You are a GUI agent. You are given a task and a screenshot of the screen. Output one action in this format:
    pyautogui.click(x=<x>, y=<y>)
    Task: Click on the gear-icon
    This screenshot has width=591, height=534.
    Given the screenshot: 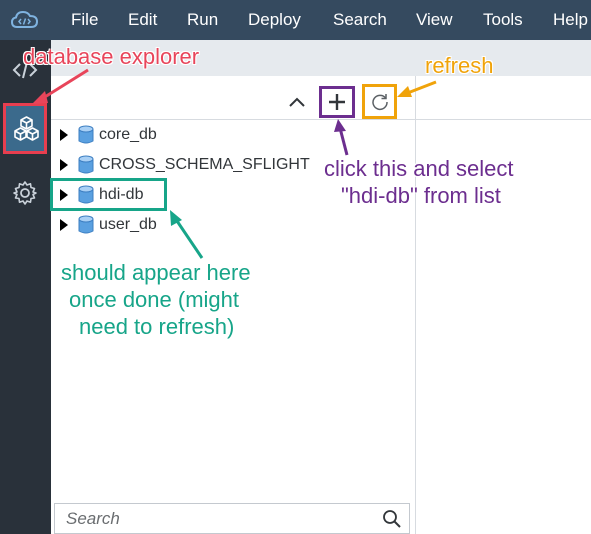 What is the action you would take?
    pyautogui.click(x=25, y=193)
    